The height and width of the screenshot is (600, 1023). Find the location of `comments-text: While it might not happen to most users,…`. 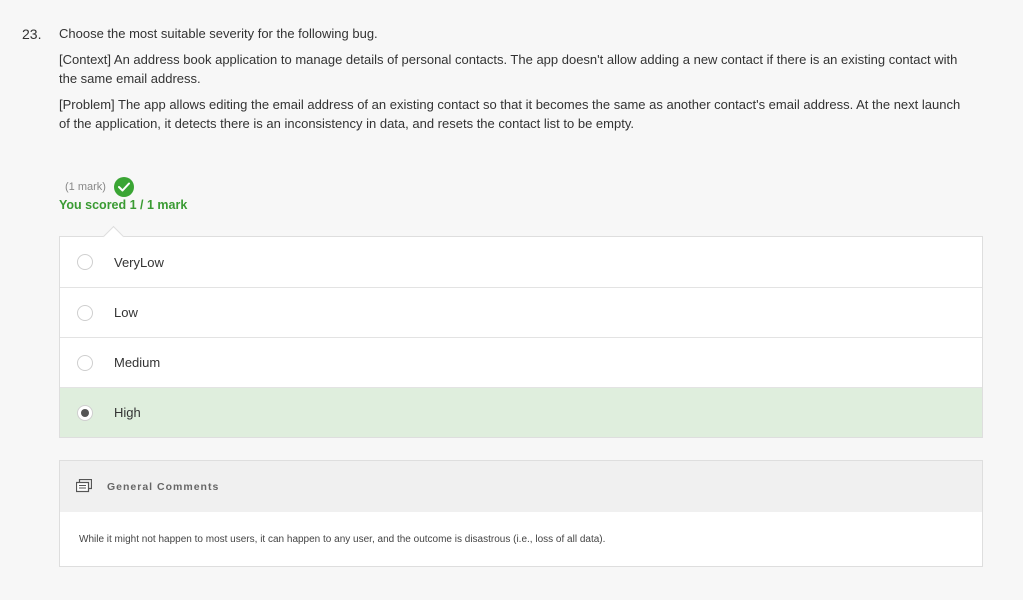

comments-text: While it might not happen to most users,… is located at coordinates (342, 539).